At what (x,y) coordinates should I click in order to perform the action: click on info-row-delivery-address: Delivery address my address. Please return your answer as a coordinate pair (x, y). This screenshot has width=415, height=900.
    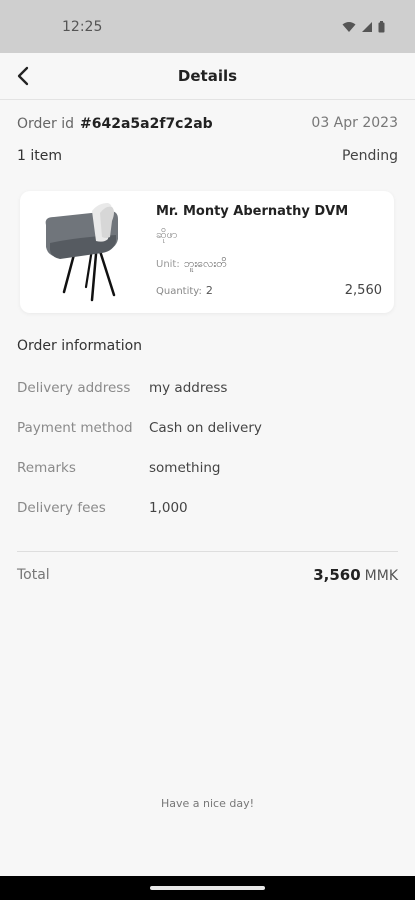
    Looking at the image, I should click on (207, 390).